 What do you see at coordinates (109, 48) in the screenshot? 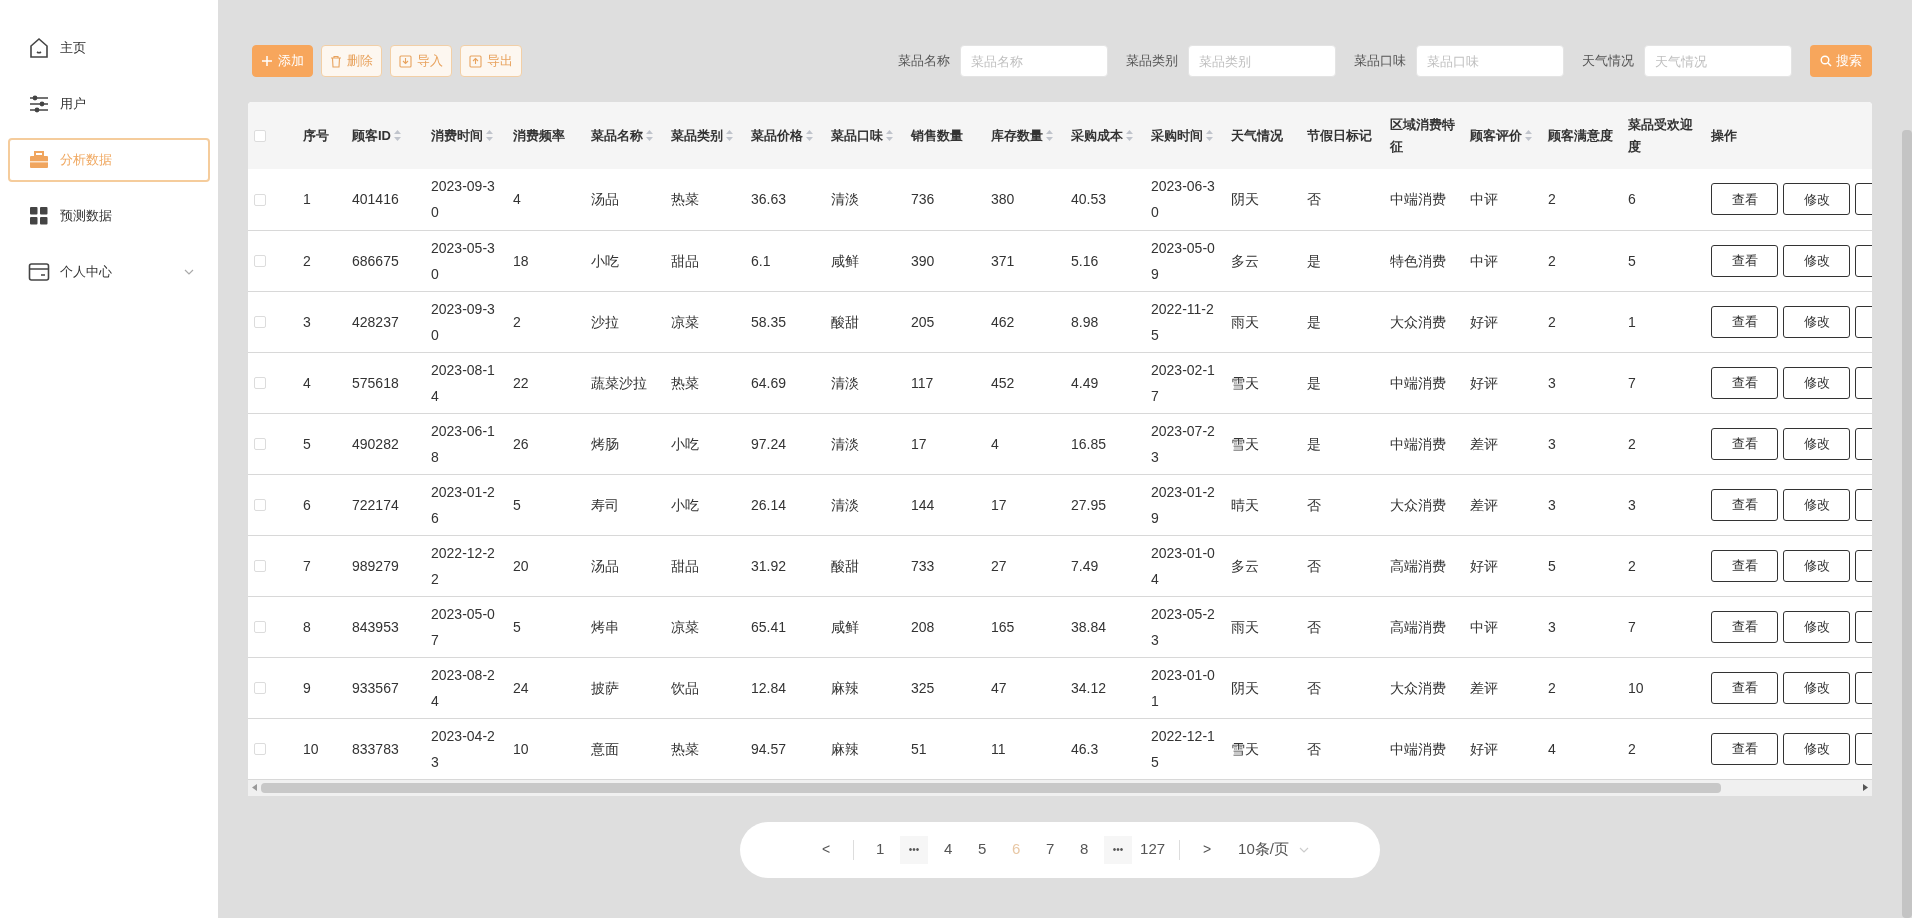
I see `sidebar-item: 主页` at bounding box center [109, 48].